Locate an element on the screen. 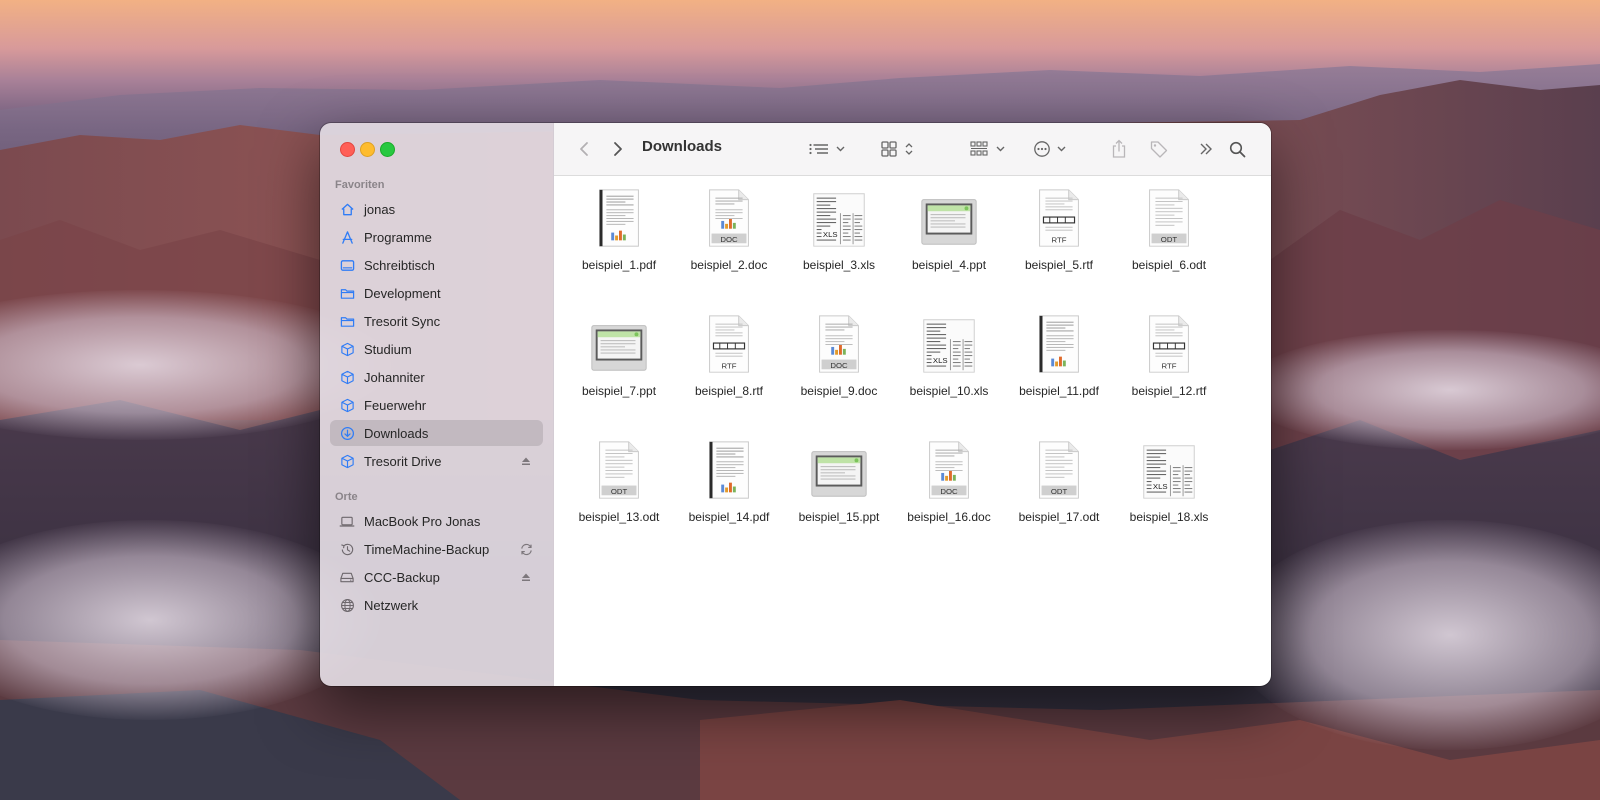 This screenshot has width=1600, height=800. file-name: beispiel_4.ppt is located at coordinates (949, 265).